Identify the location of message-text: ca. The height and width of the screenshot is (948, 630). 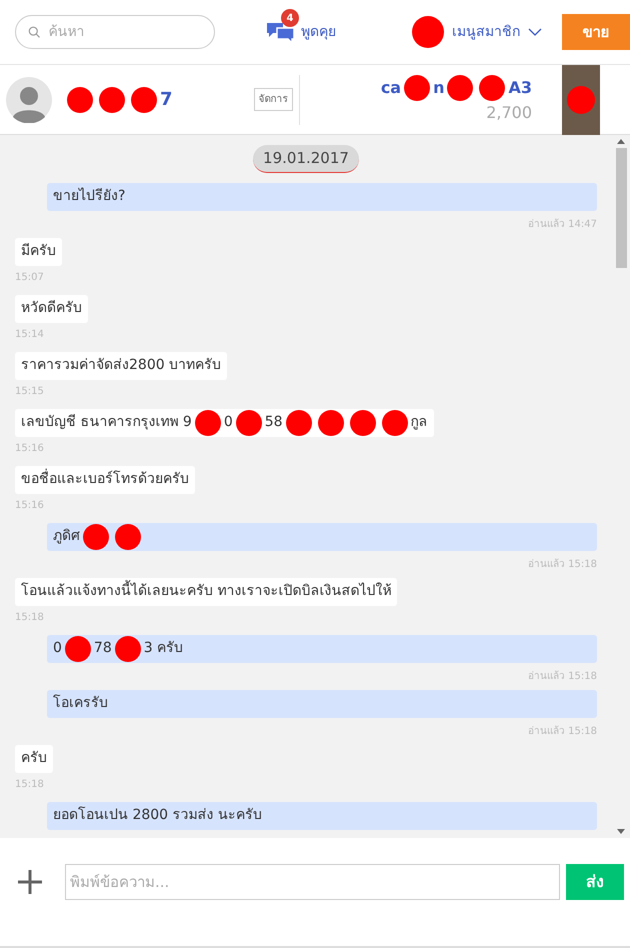
(391, 87).